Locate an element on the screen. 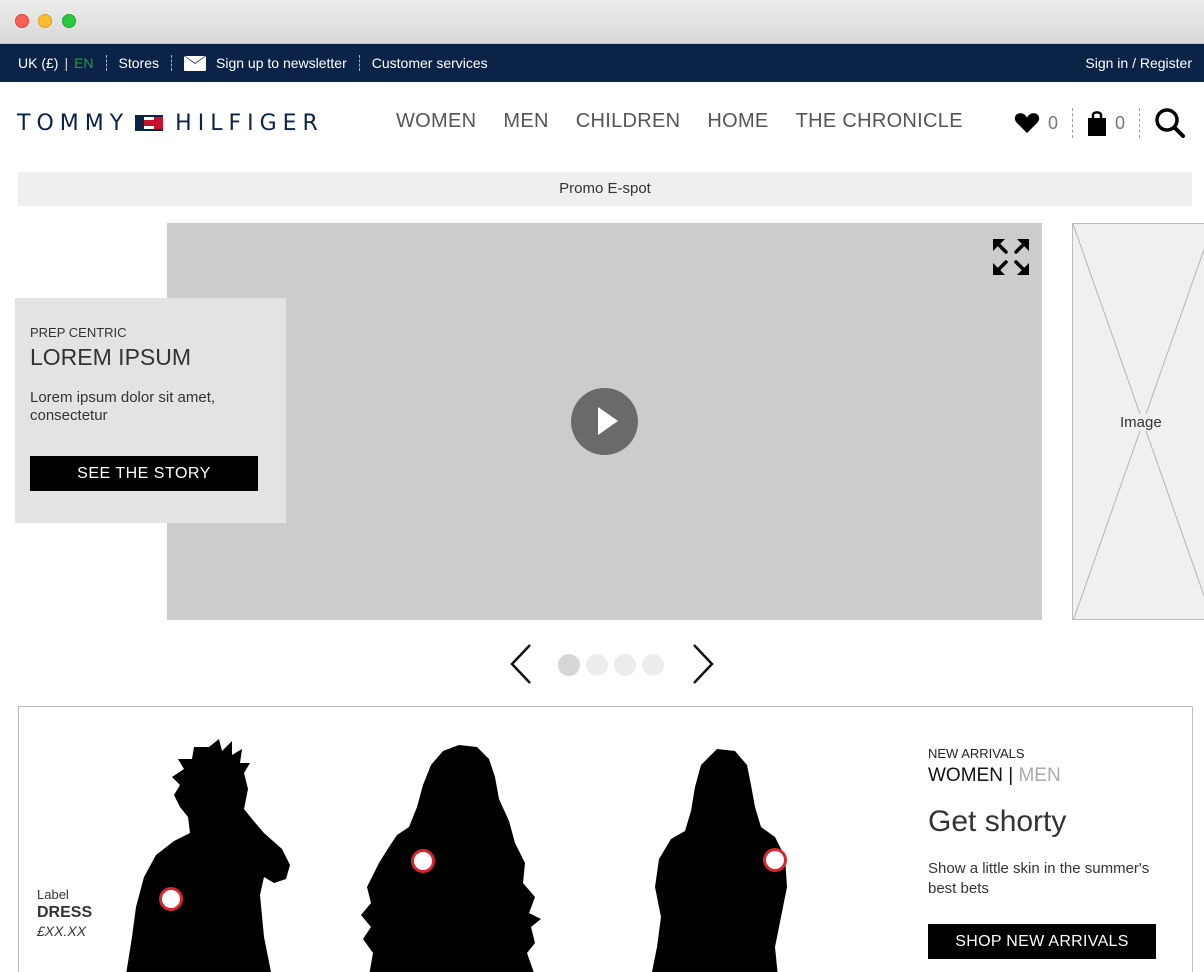 This screenshot has height=972, width=1204. story-kicker: PREP CENTRIC is located at coordinates (78, 332).